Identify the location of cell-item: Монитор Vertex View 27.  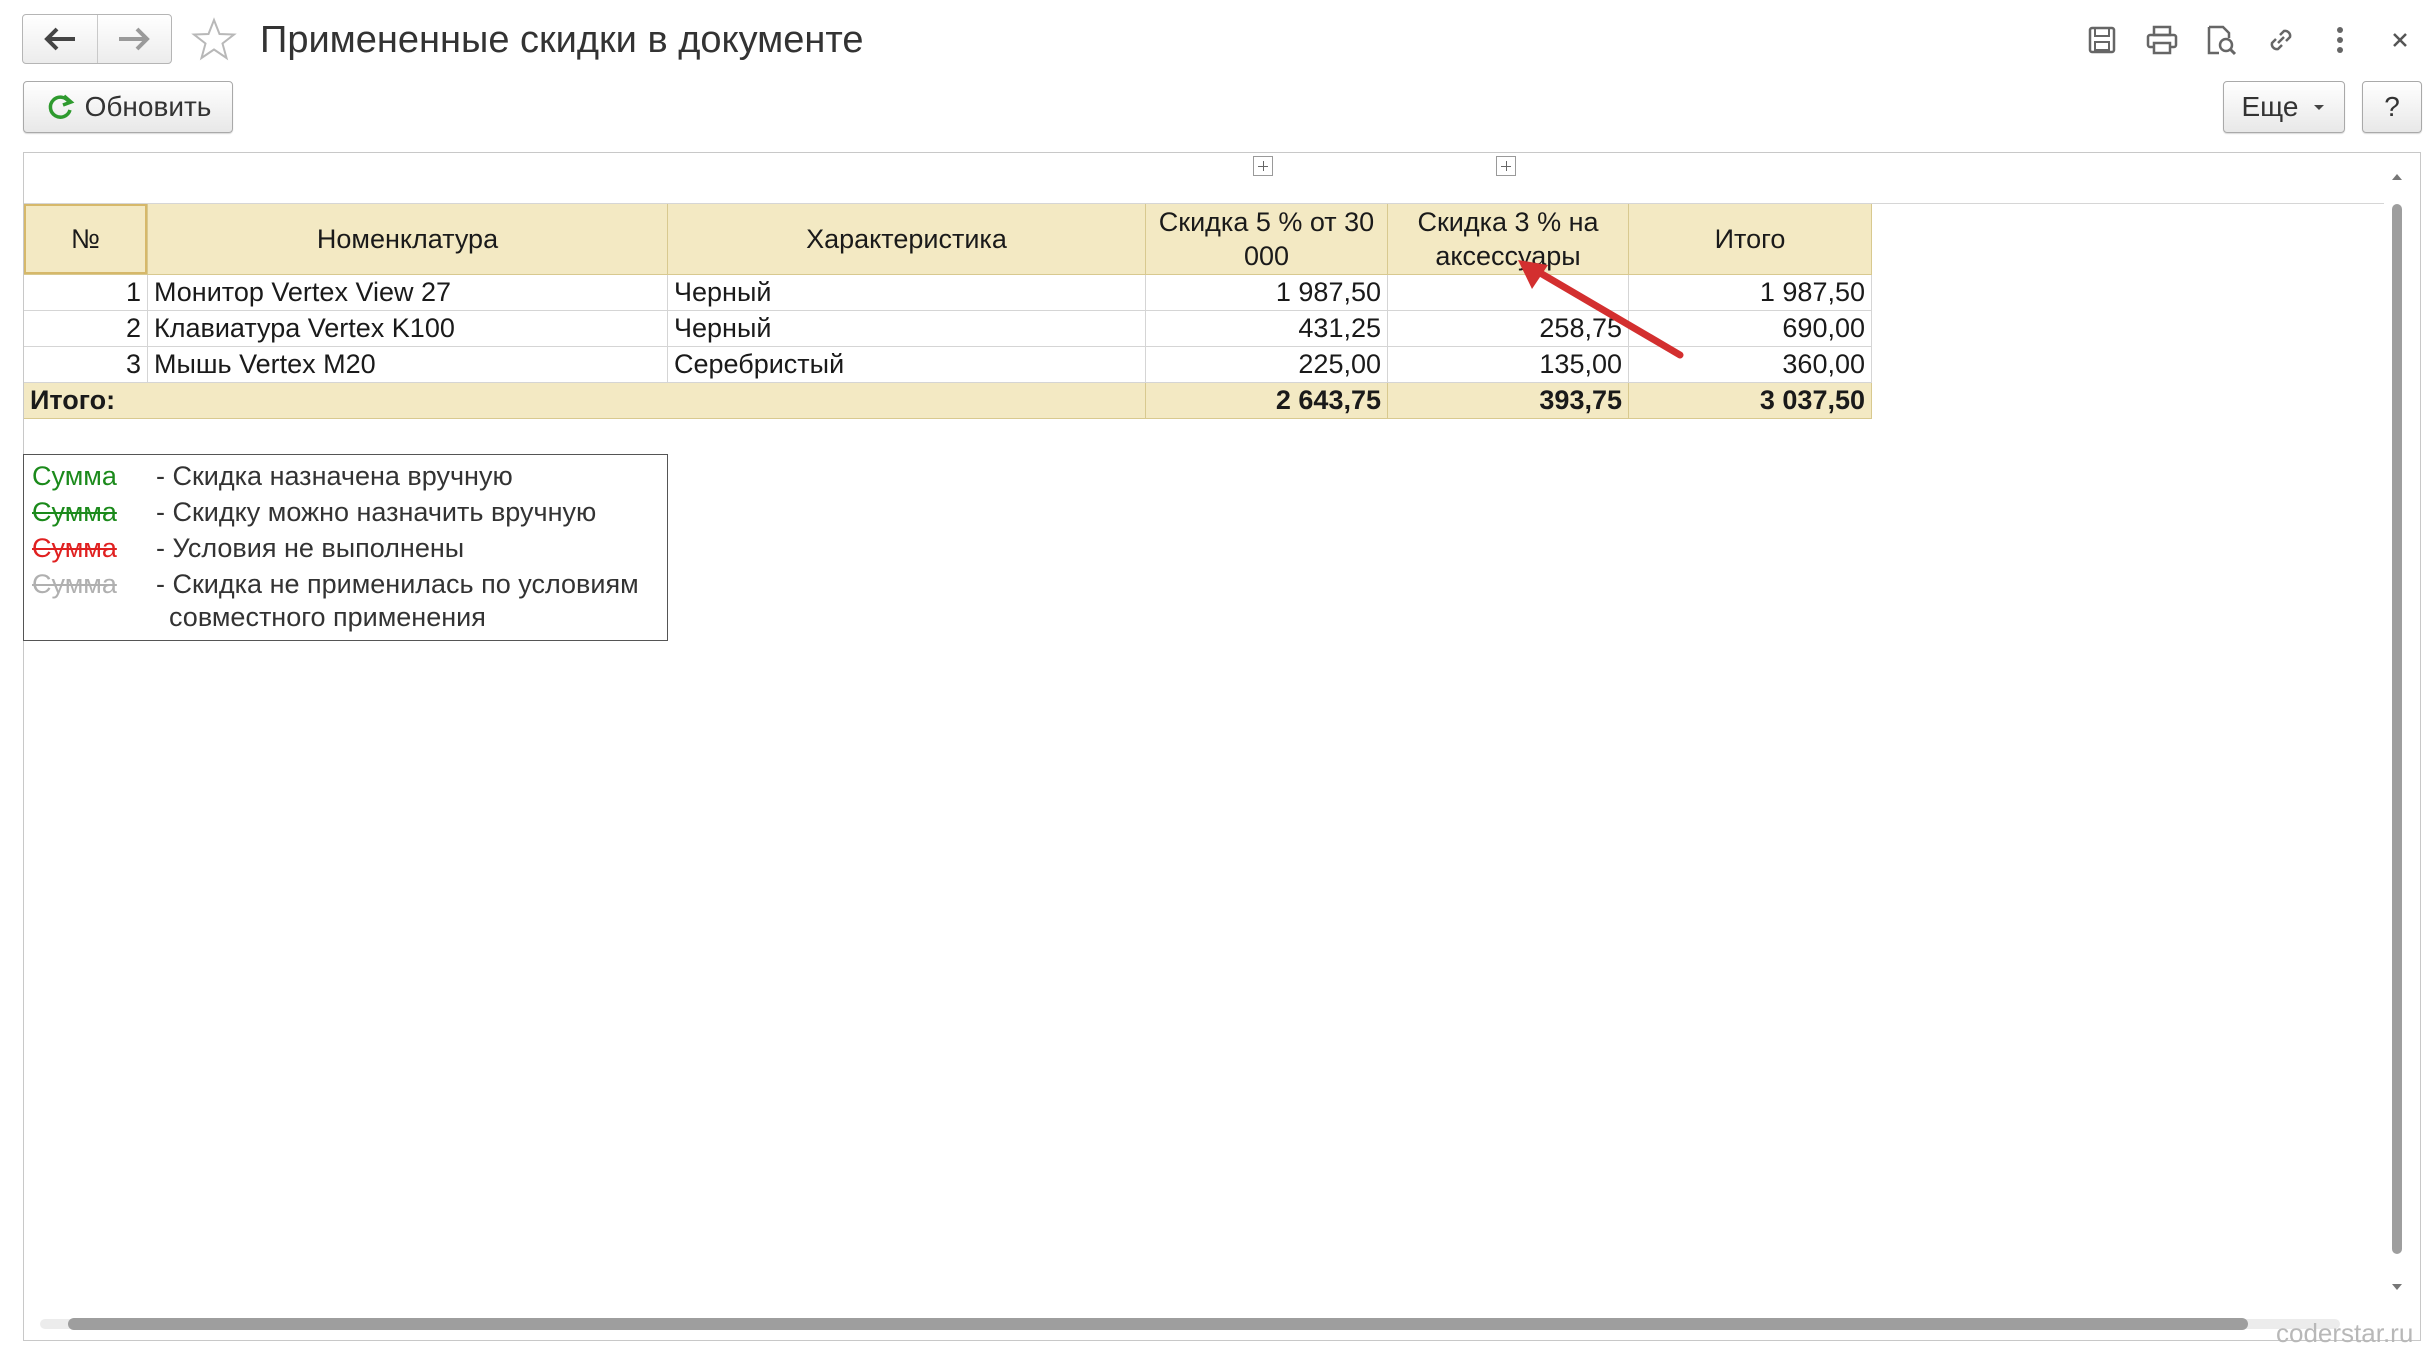
(408, 293).